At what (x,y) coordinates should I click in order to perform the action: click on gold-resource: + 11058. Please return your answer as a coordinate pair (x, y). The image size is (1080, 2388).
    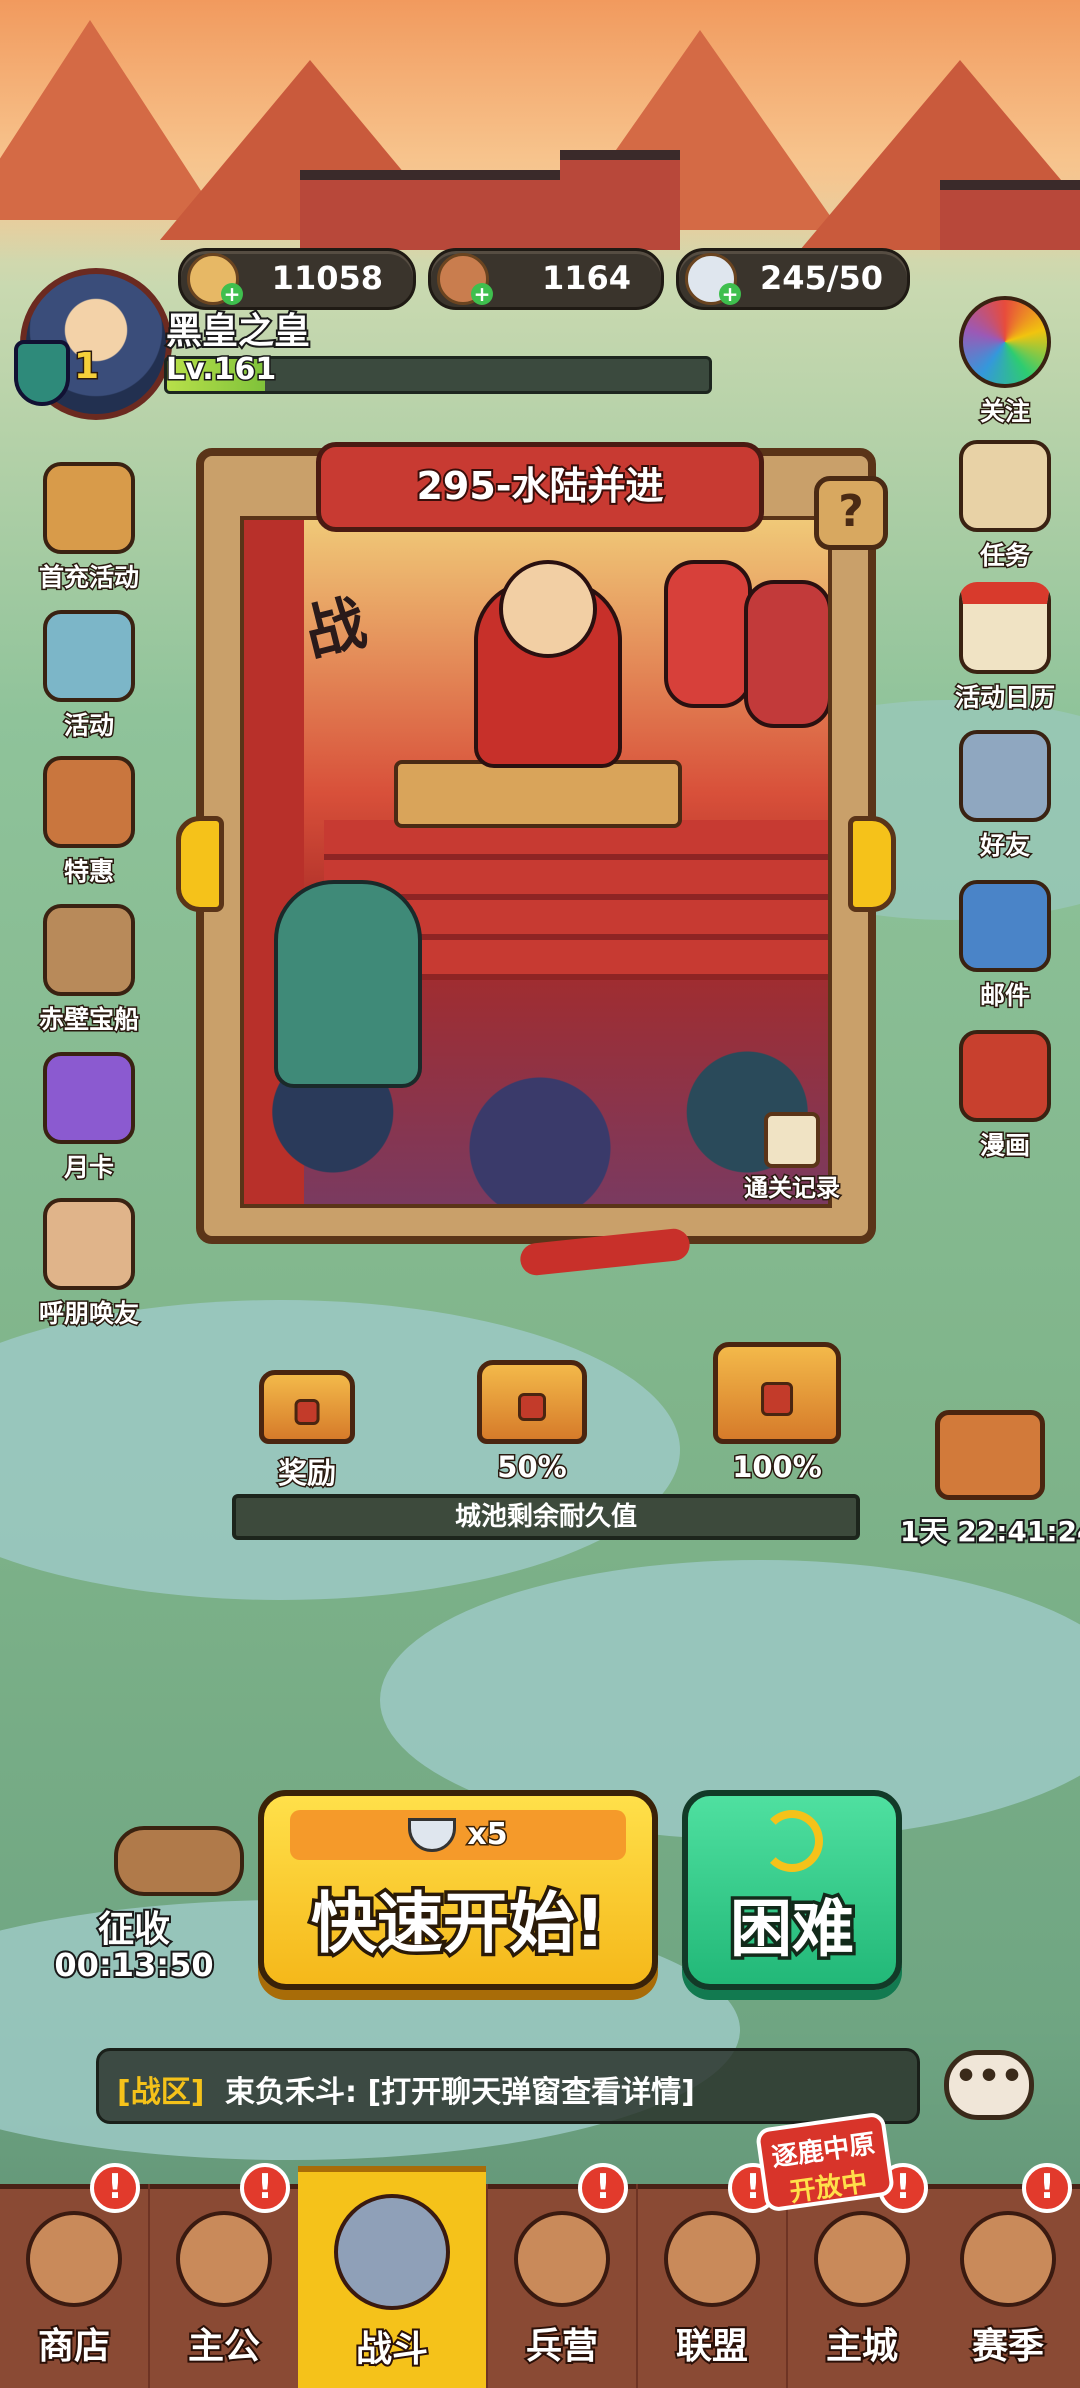
    Looking at the image, I should click on (297, 279).